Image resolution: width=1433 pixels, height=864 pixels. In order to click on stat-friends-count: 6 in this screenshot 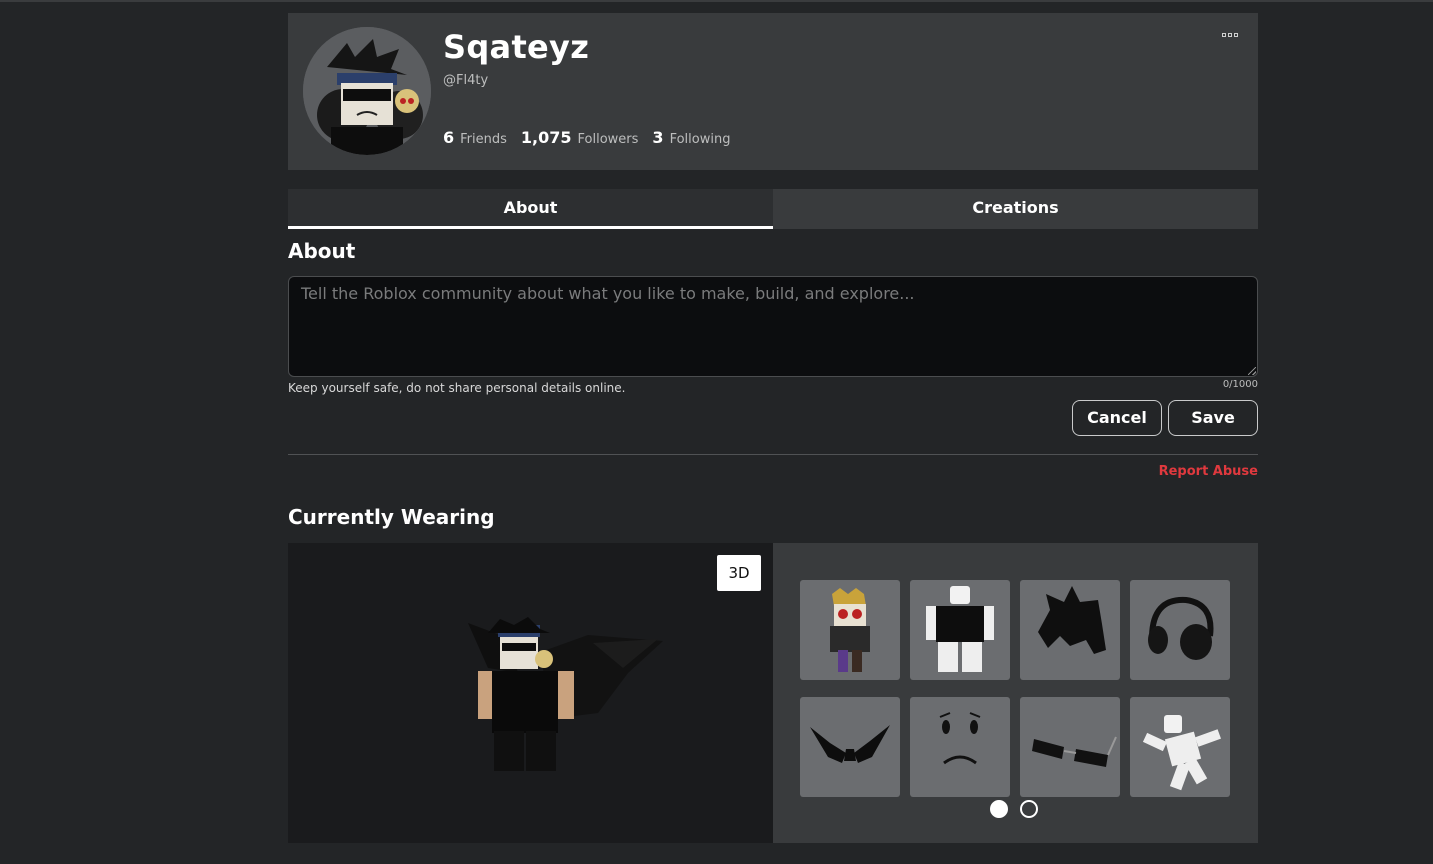, I will do `click(449, 137)`.